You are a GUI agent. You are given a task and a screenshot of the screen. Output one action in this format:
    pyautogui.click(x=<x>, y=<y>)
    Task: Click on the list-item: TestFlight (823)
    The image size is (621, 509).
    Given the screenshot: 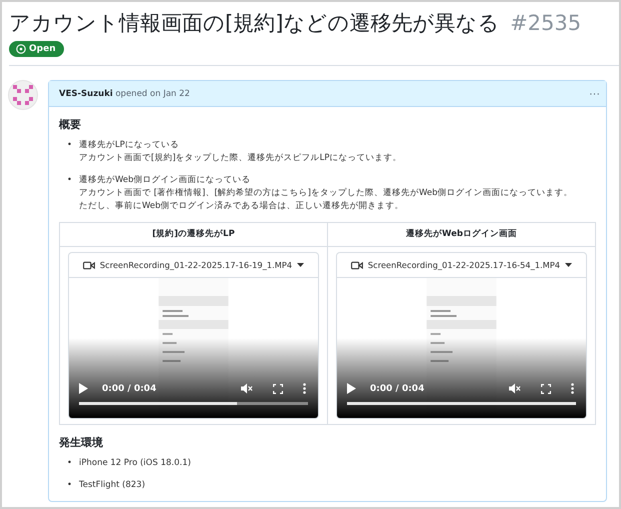 What is the action you would take?
    pyautogui.click(x=112, y=485)
    